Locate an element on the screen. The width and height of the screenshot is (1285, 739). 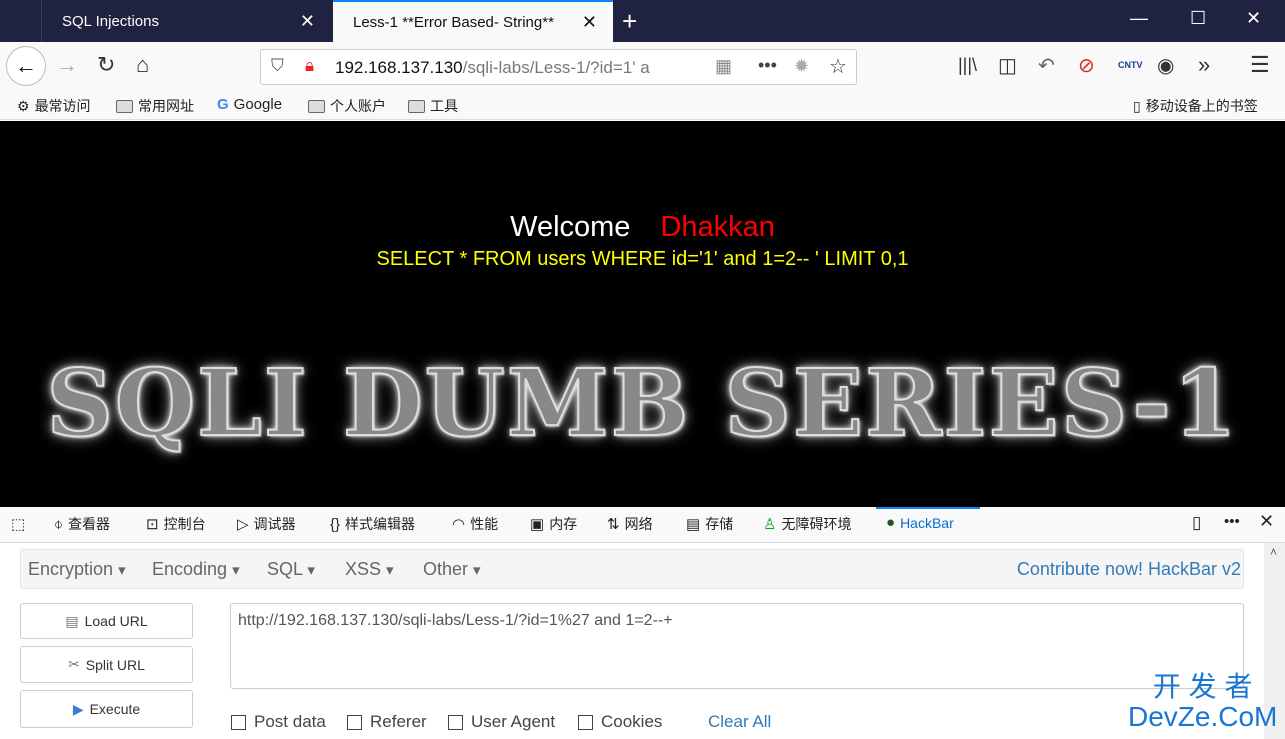
bookmark-label: 最常访问 is located at coordinates (62, 106).